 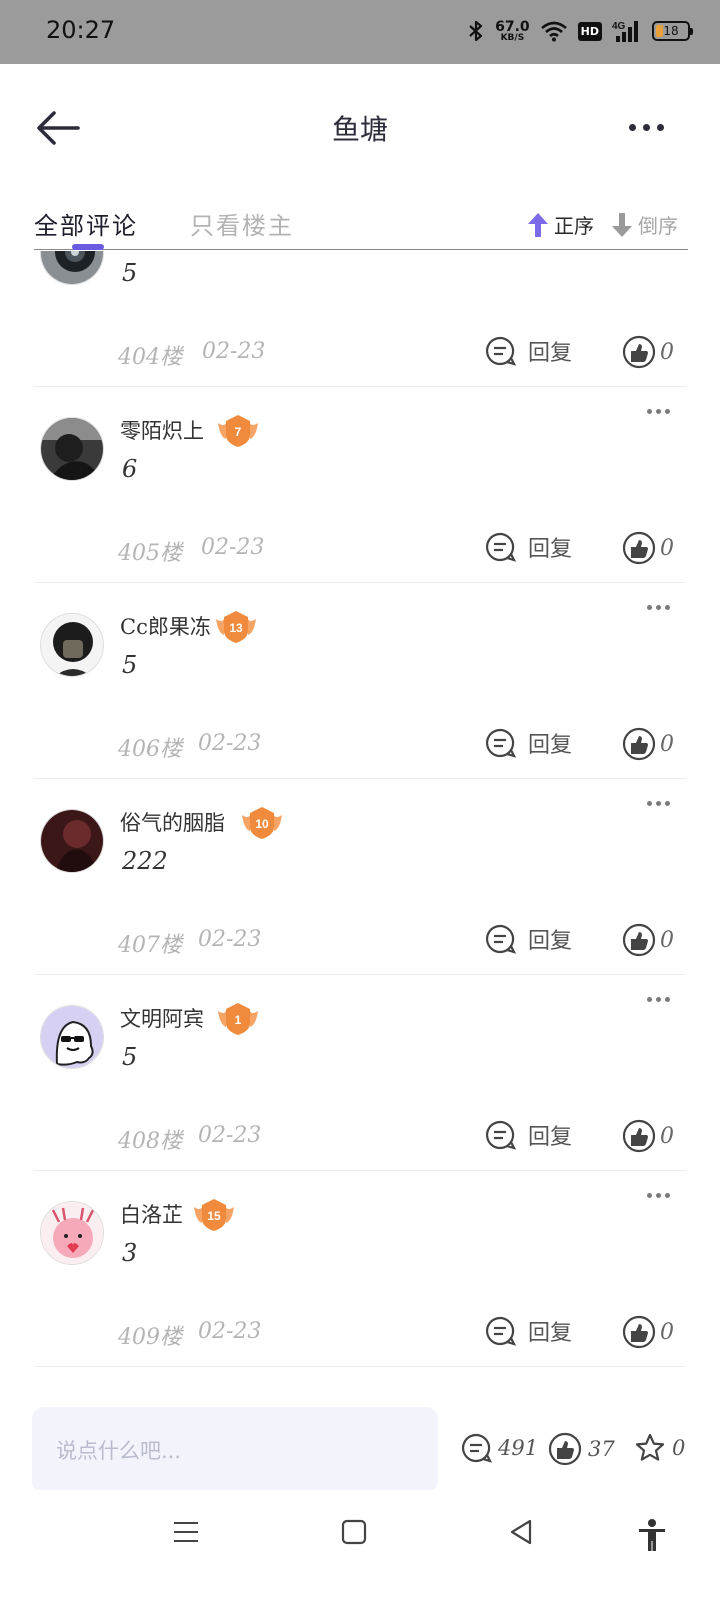 I want to click on username: Cc郎果冻, so click(x=165, y=626).